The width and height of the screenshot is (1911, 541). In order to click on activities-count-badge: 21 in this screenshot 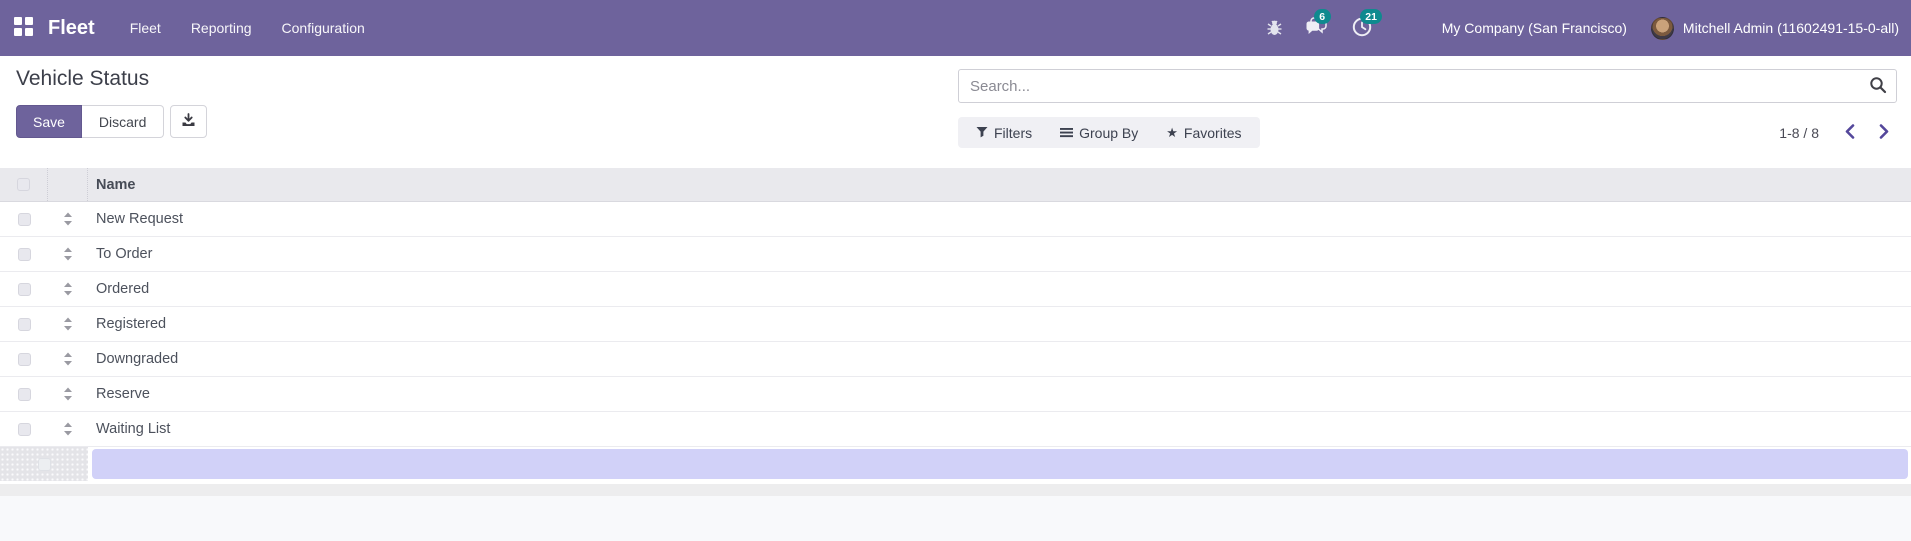, I will do `click(1371, 16)`.